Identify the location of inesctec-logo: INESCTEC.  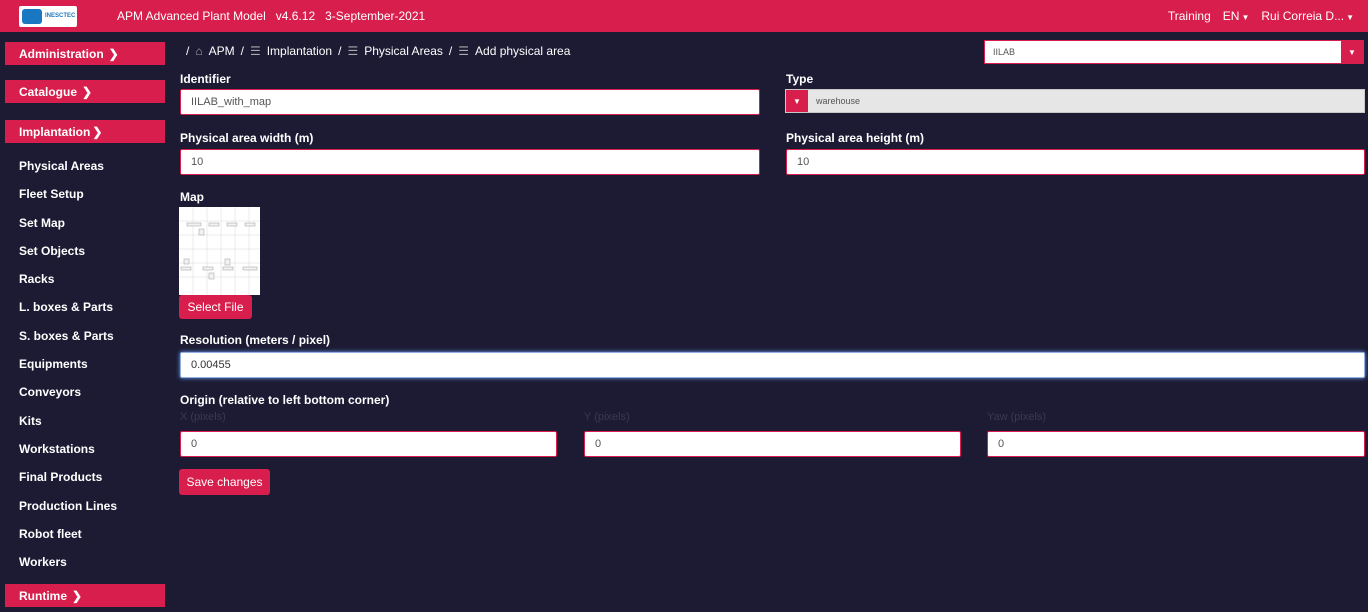
(48, 16).